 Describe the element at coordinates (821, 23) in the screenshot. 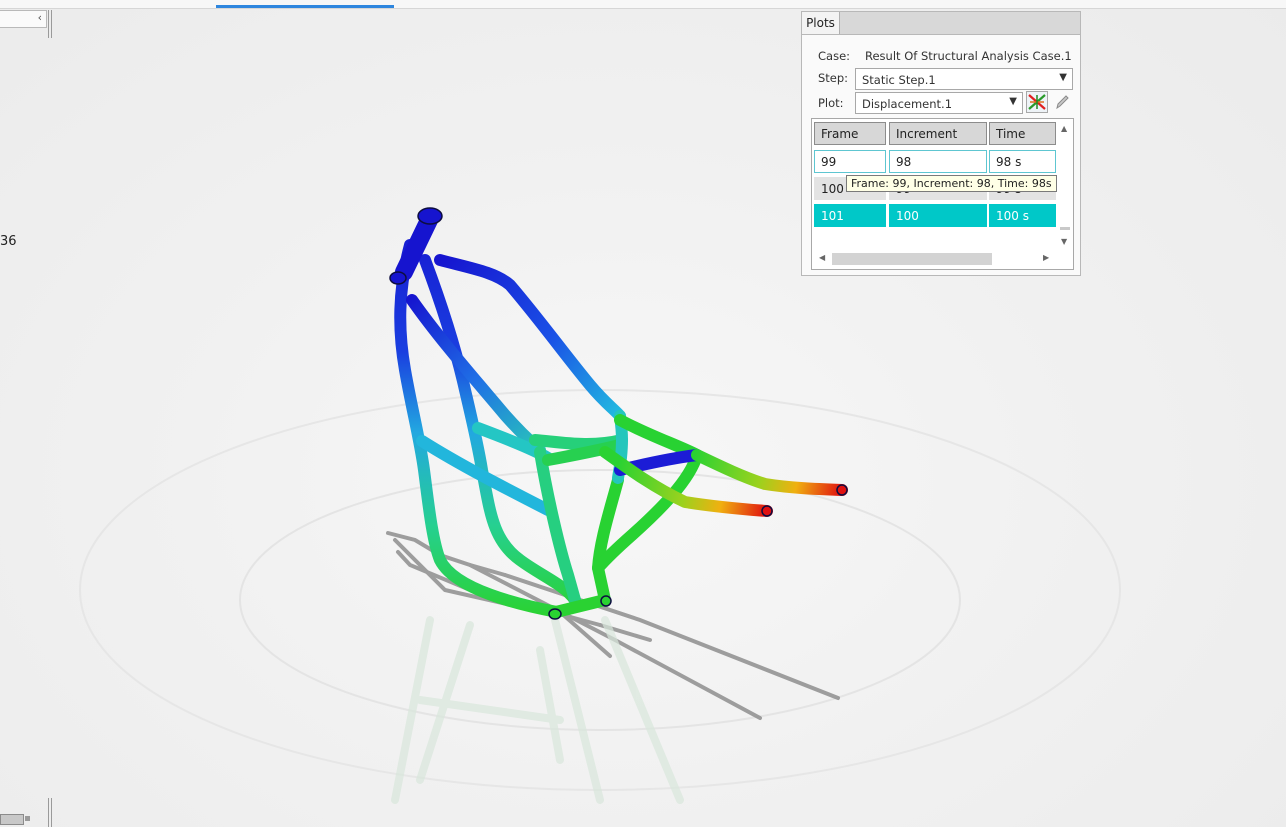

I see `tab-plots: Plots` at that location.